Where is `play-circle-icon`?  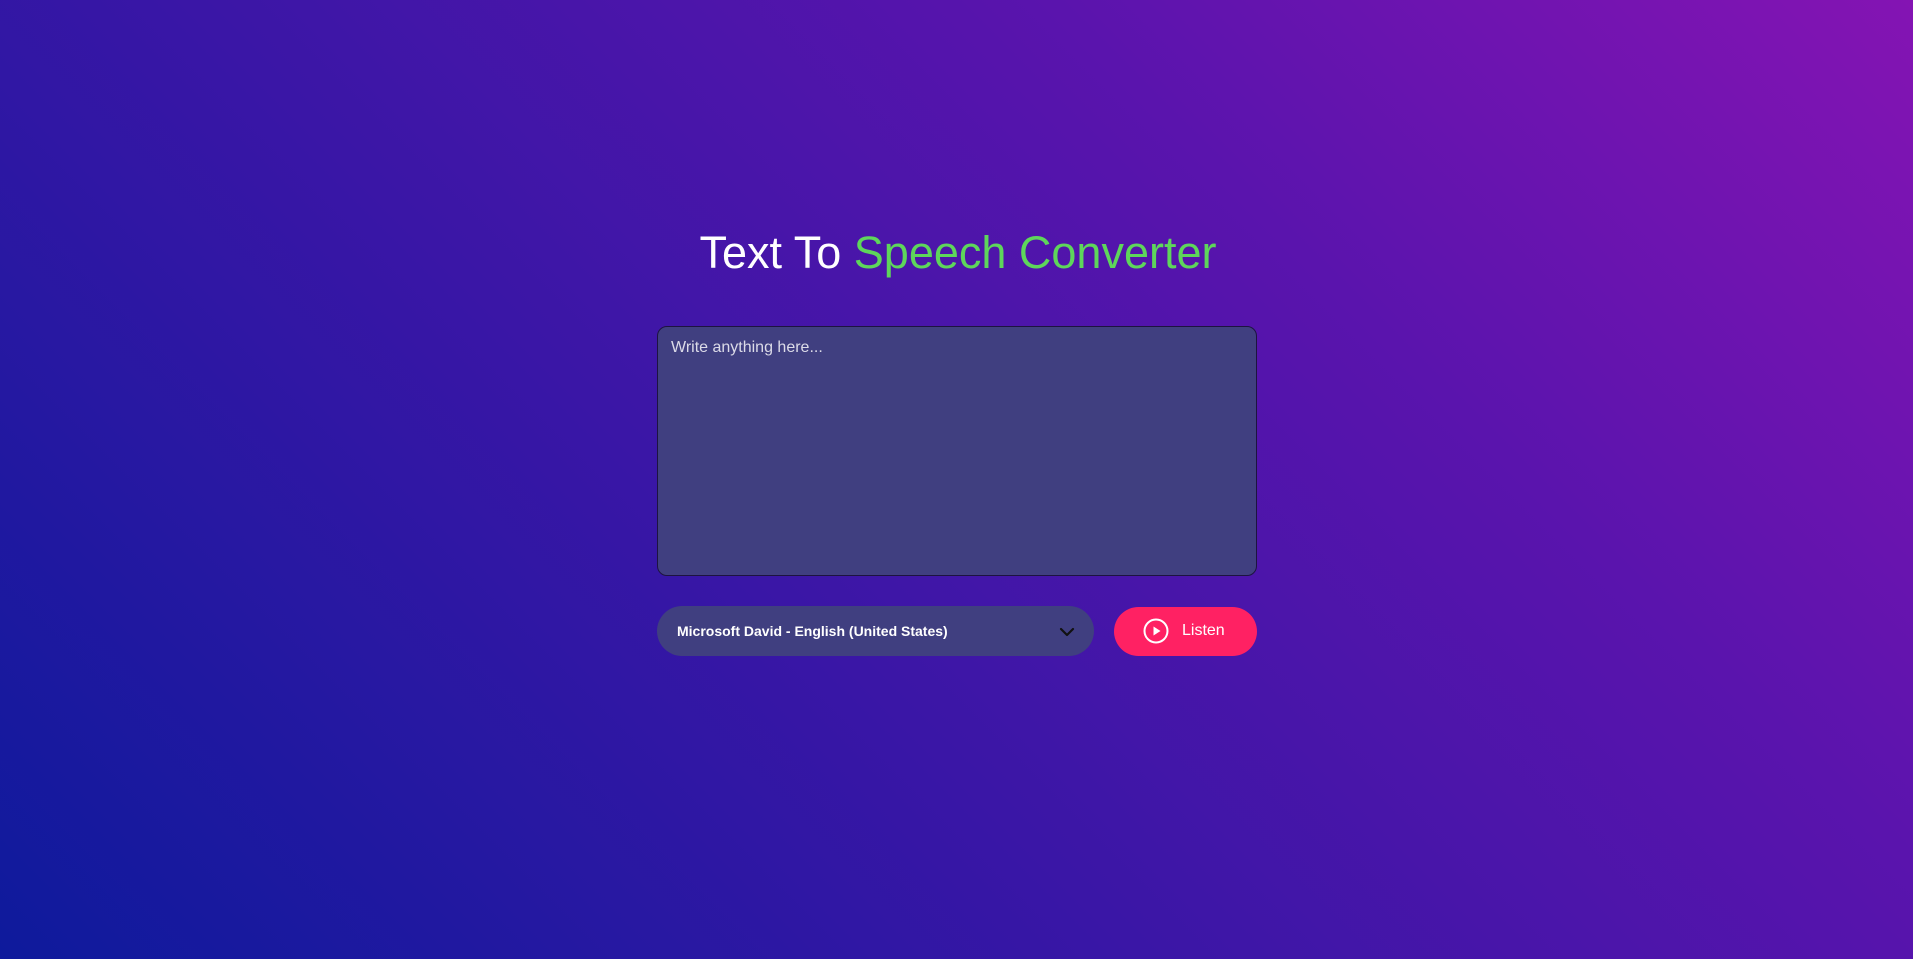 play-circle-icon is located at coordinates (1156, 631).